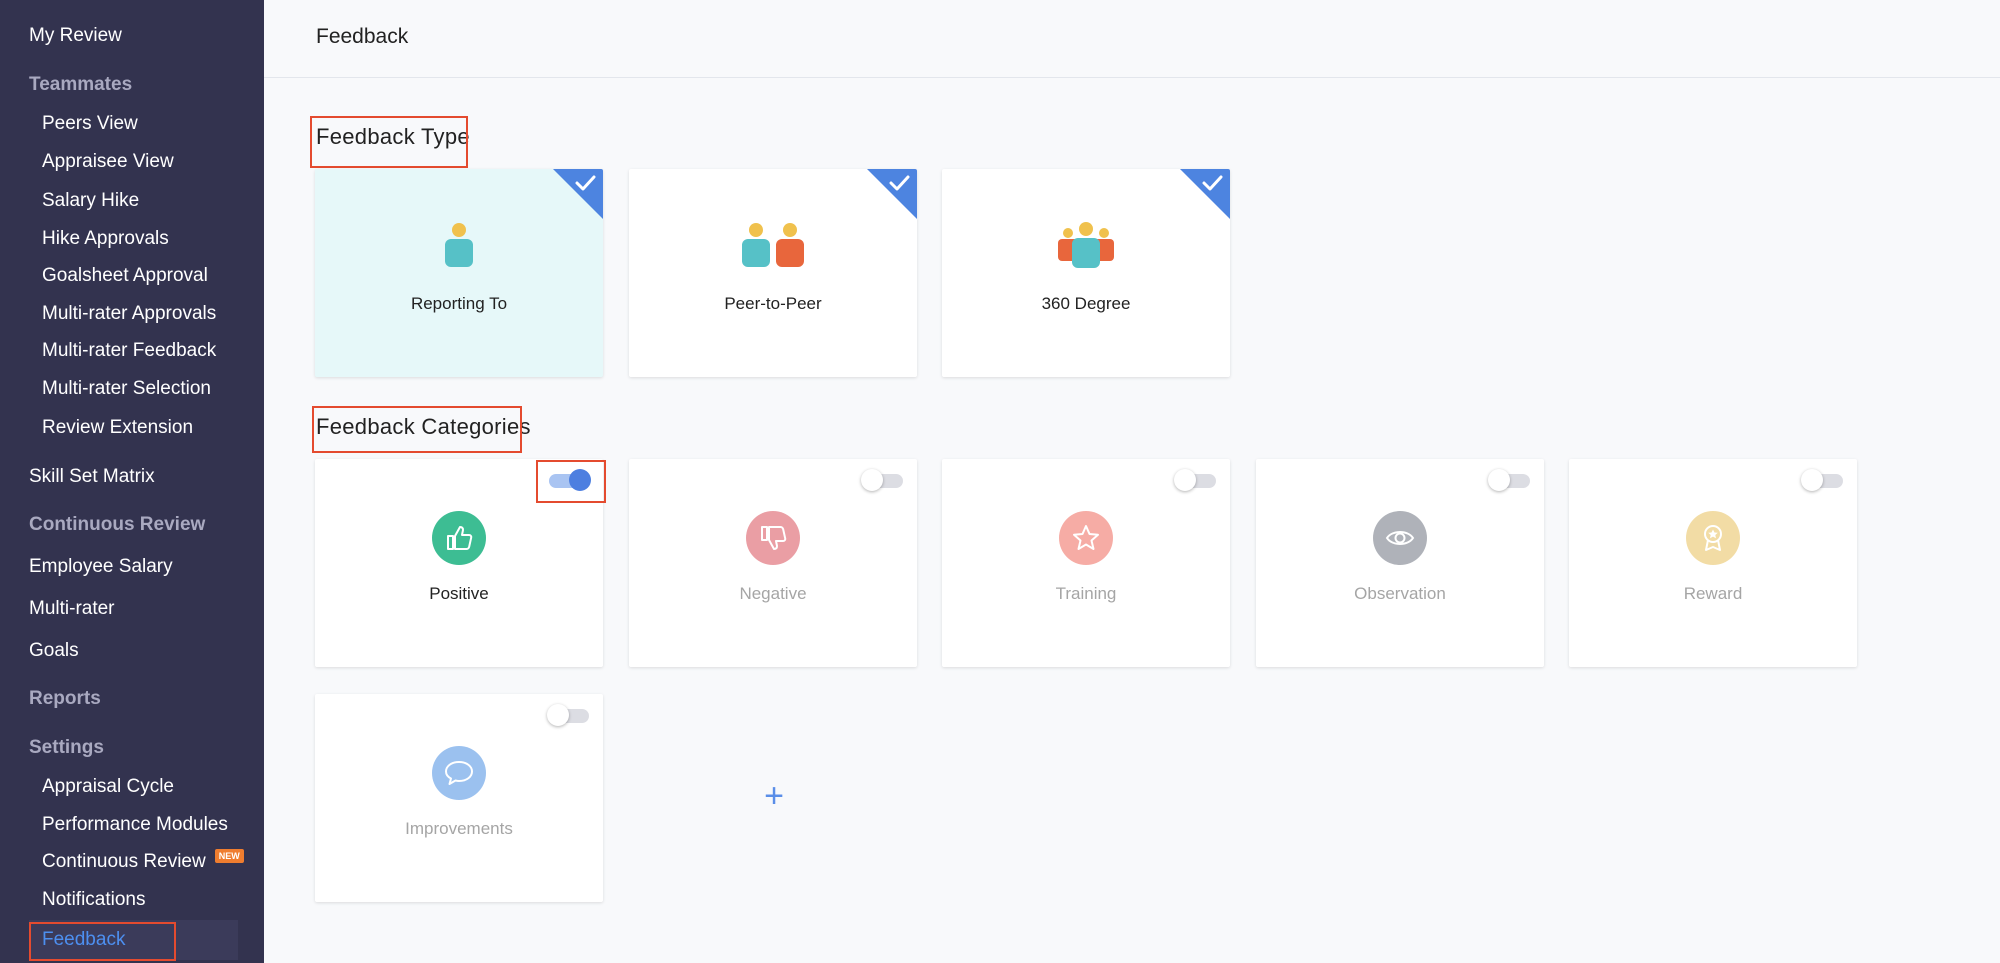 The height and width of the screenshot is (963, 2000). I want to click on group-people-icon, so click(1086, 245).